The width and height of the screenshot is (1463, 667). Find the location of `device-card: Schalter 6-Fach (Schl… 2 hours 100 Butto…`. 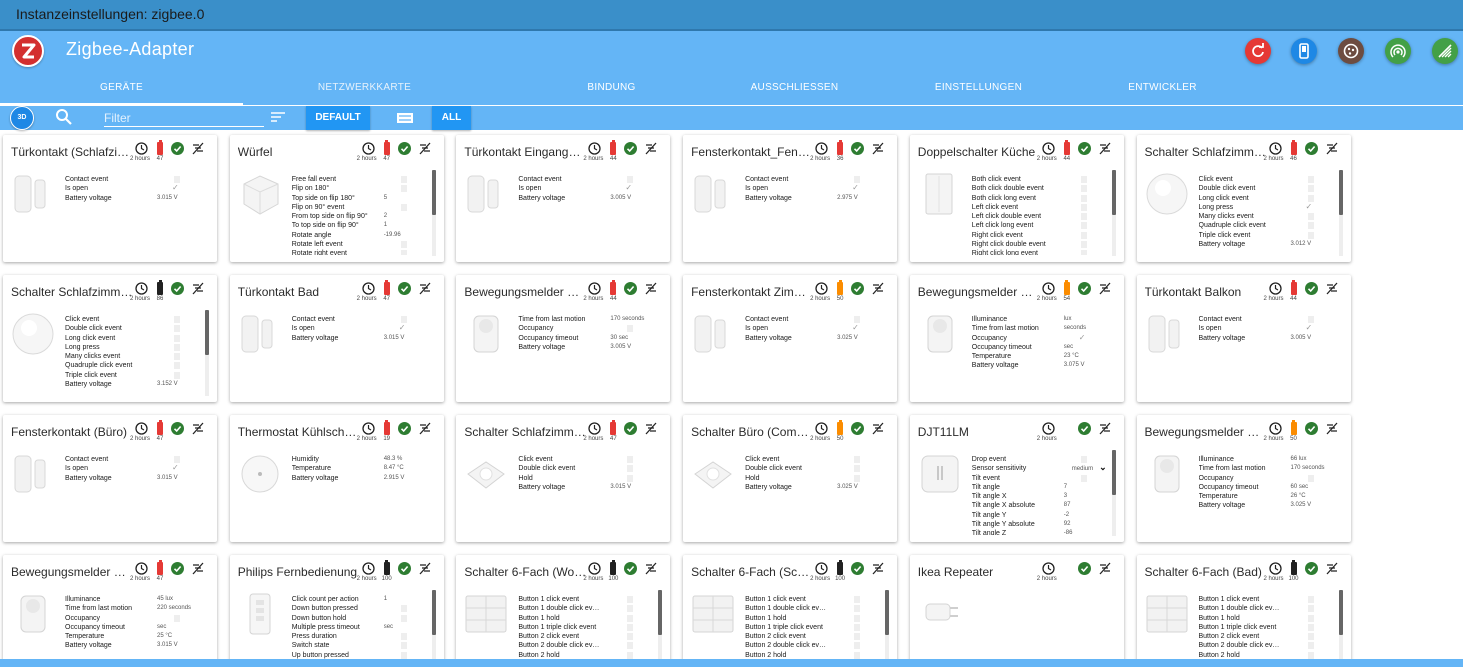

device-card: Schalter 6-Fach (Schl… 2 hours 100 Butto… is located at coordinates (790, 607).